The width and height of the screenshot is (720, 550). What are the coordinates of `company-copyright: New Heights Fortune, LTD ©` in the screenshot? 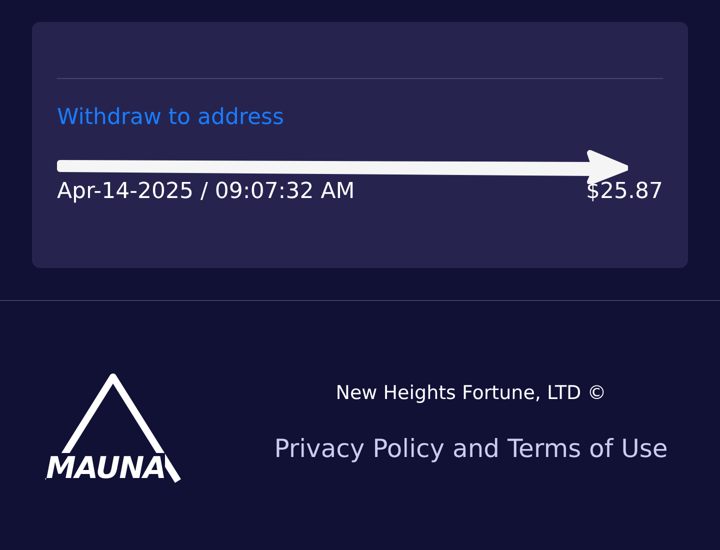 It's located at (471, 393).